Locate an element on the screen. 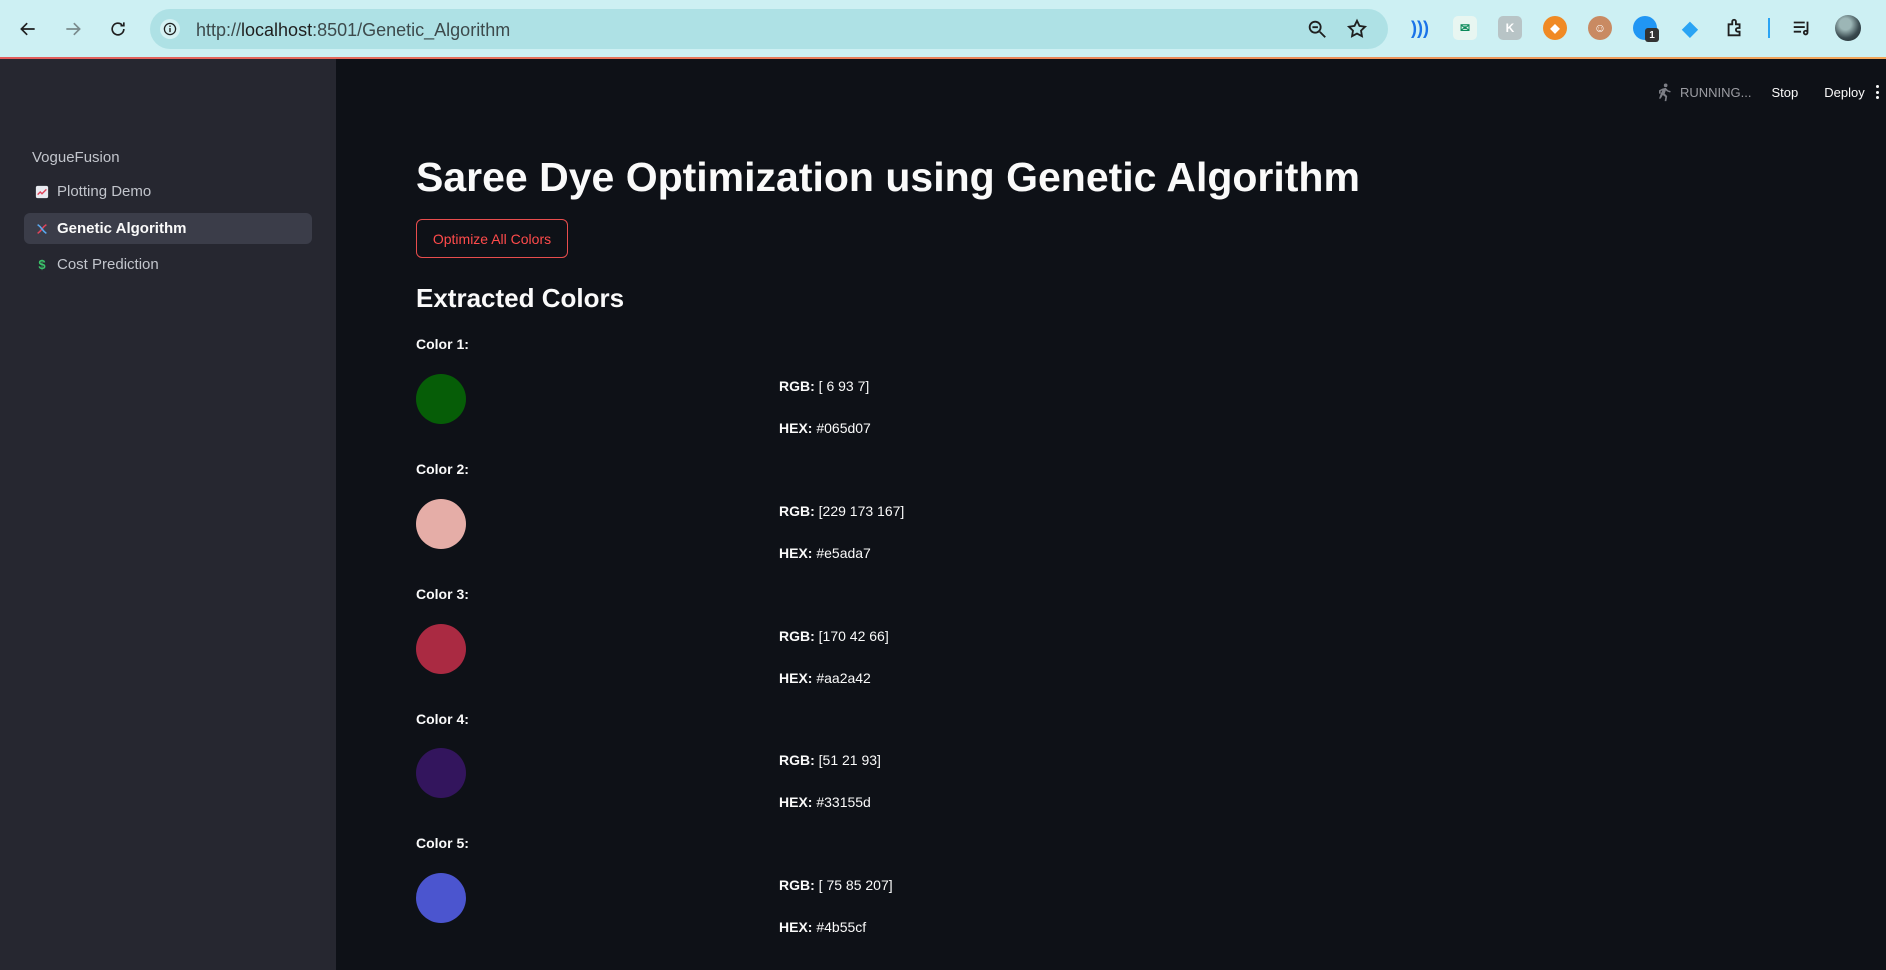 The width and height of the screenshot is (1886, 970). hex-value: HEX: #33155d is located at coordinates (825, 802).